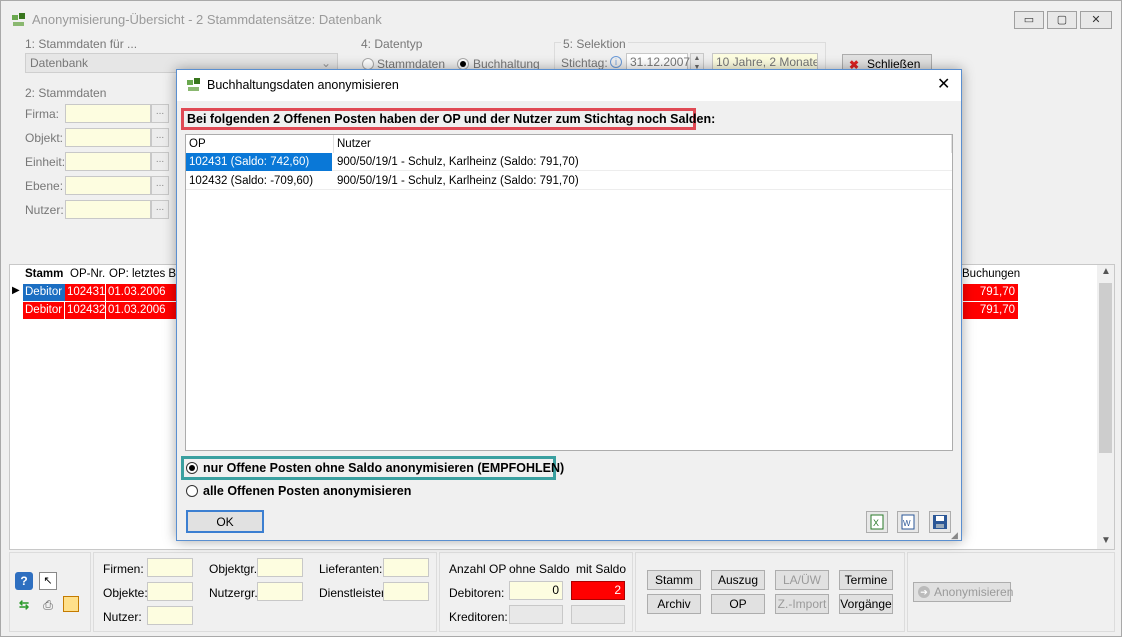 The height and width of the screenshot is (637, 1122). Describe the element at coordinates (478, 617) in the screenshot. I see `kreditoren-label: Kreditoren:` at that location.